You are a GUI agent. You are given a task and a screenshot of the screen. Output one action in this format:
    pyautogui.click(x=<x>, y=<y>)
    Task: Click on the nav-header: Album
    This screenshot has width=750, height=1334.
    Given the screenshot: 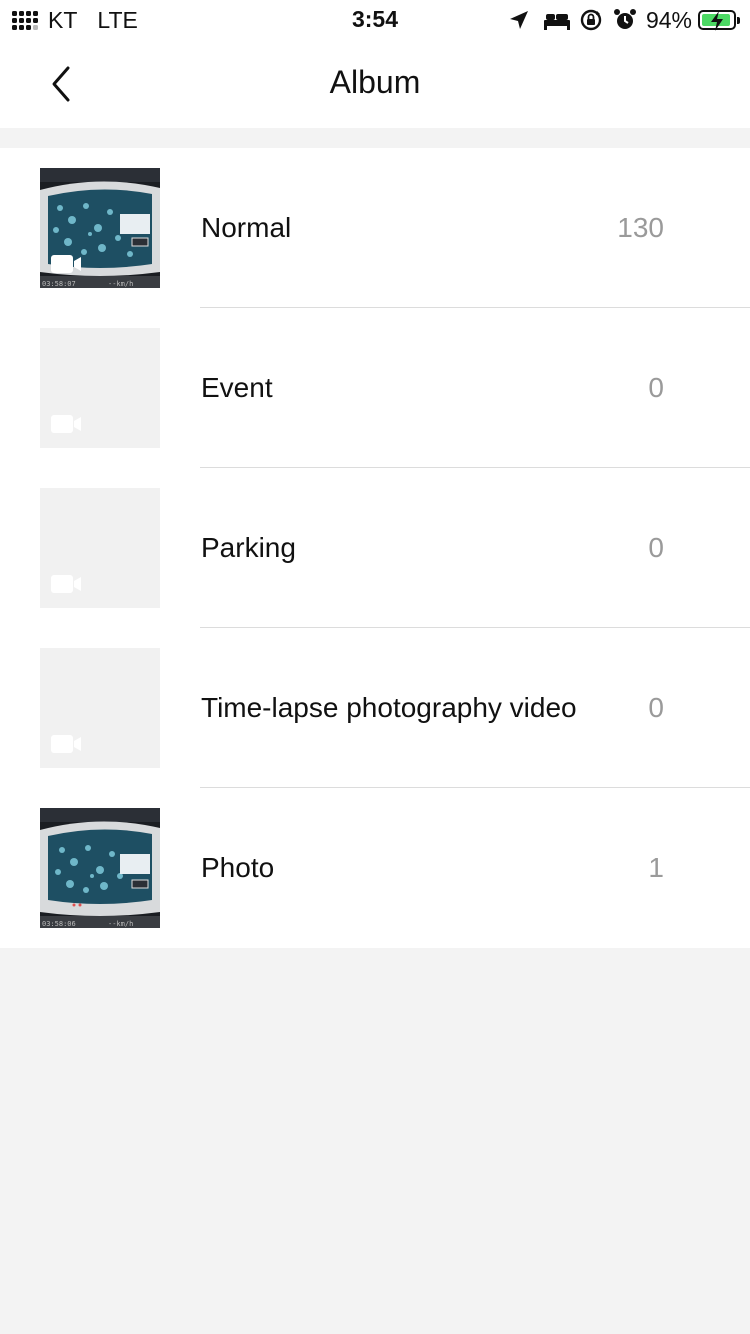 What is the action you would take?
    pyautogui.click(x=375, y=84)
    